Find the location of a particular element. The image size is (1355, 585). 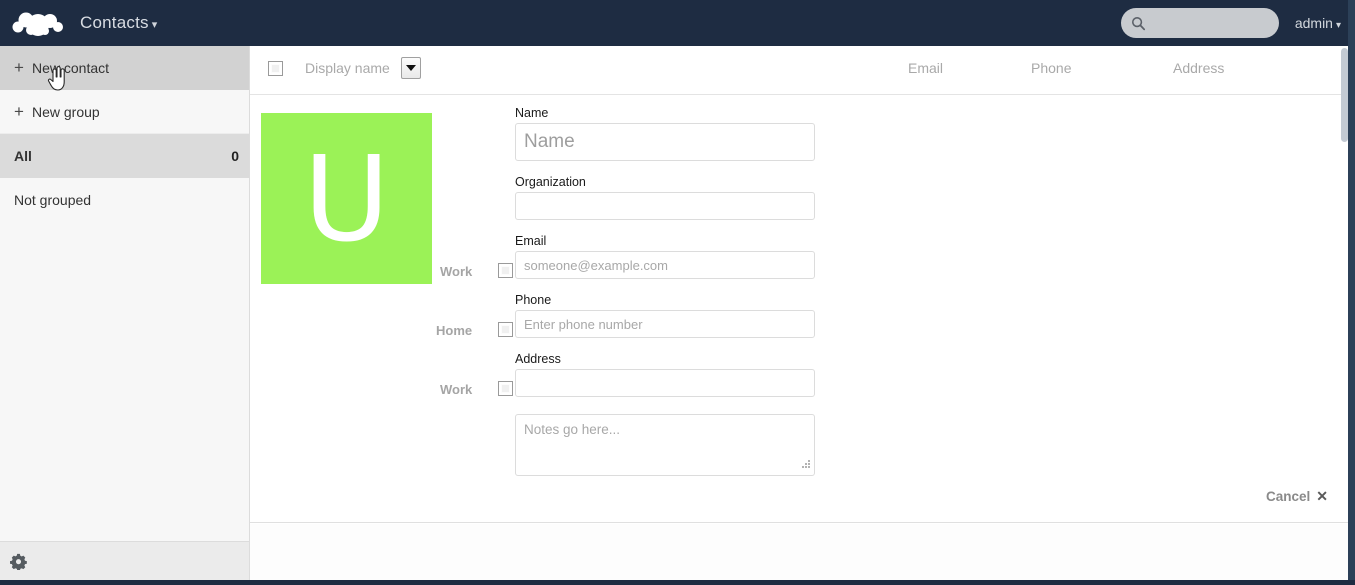

window-right-edge is located at coordinates (1351, 292).